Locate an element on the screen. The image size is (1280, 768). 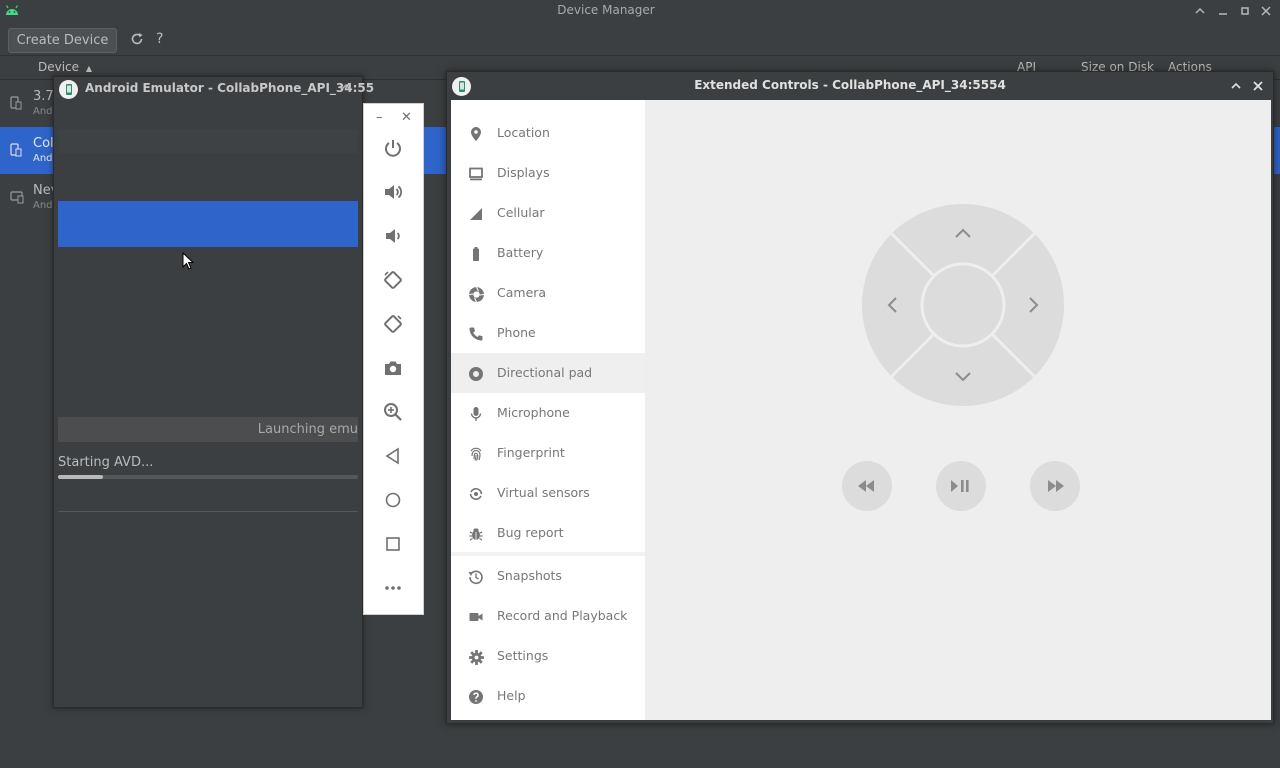
dpad-icon is located at coordinates (476, 374).